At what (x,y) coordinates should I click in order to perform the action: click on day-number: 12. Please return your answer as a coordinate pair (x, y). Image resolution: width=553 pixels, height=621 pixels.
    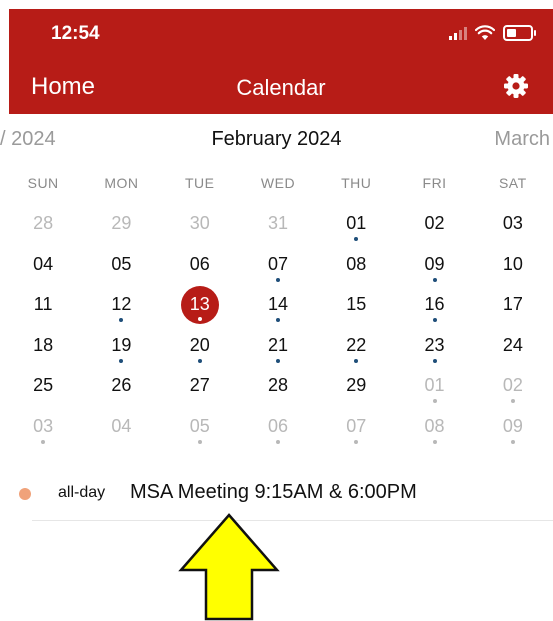
    Looking at the image, I should click on (121, 304).